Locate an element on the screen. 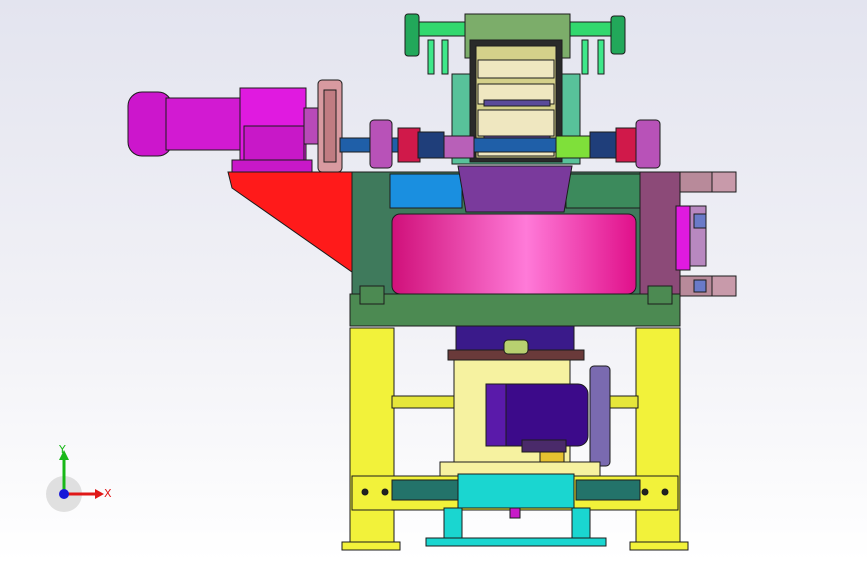 The width and height of the screenshot is (867, 562). y-axis-label: Y is located at coordinates (62, 449).